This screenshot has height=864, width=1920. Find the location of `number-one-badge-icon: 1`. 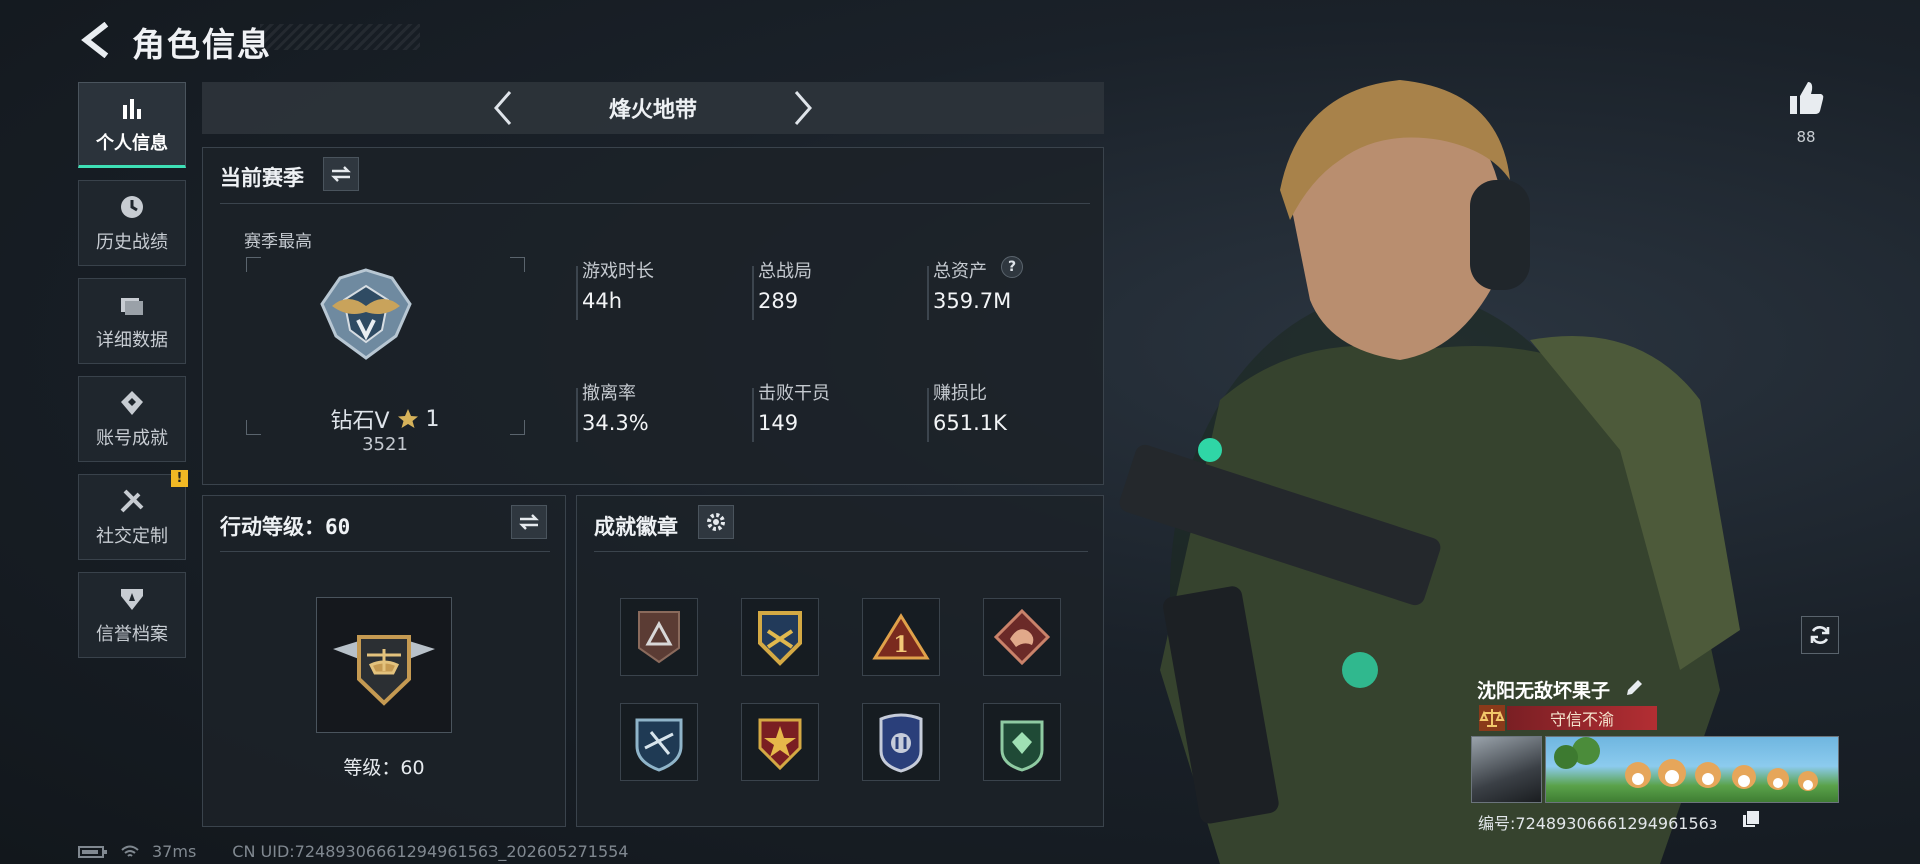

number-one-badge-icon: 1 is located at coordinates (901, 636).